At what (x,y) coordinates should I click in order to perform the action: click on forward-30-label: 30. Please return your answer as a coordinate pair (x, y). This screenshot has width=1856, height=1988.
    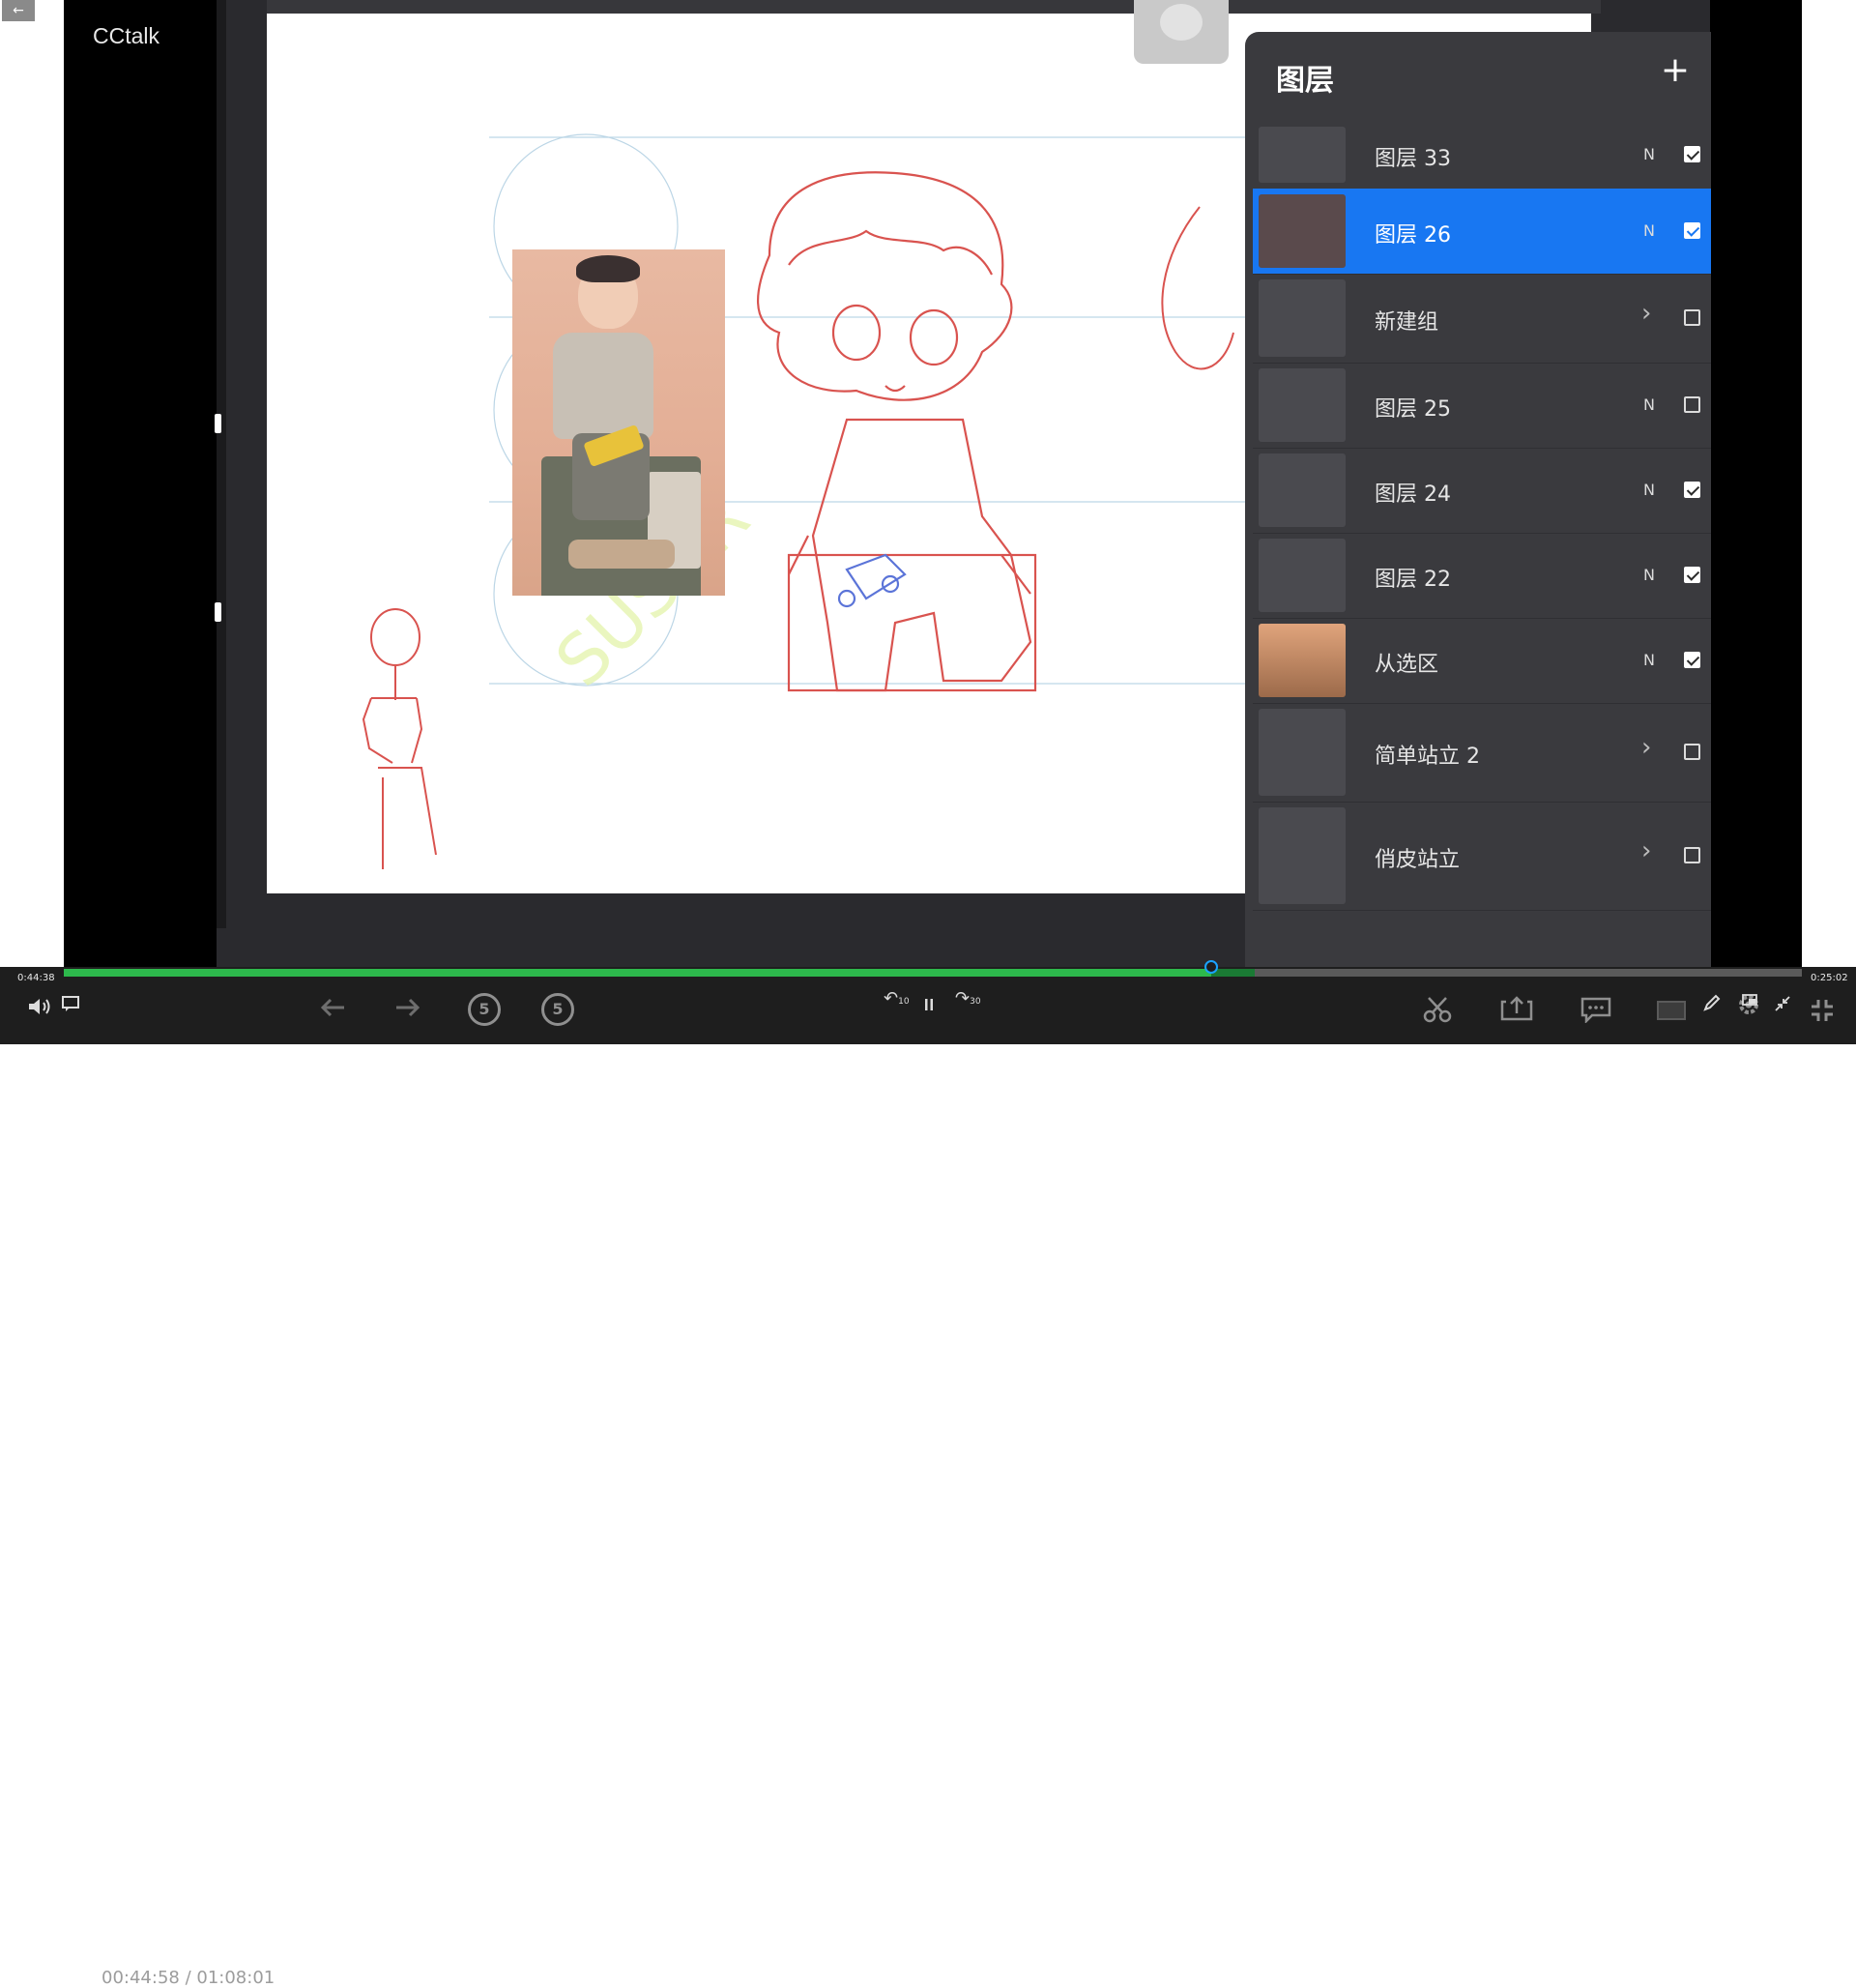
    Looking at the image, I should click on (975, 1002).